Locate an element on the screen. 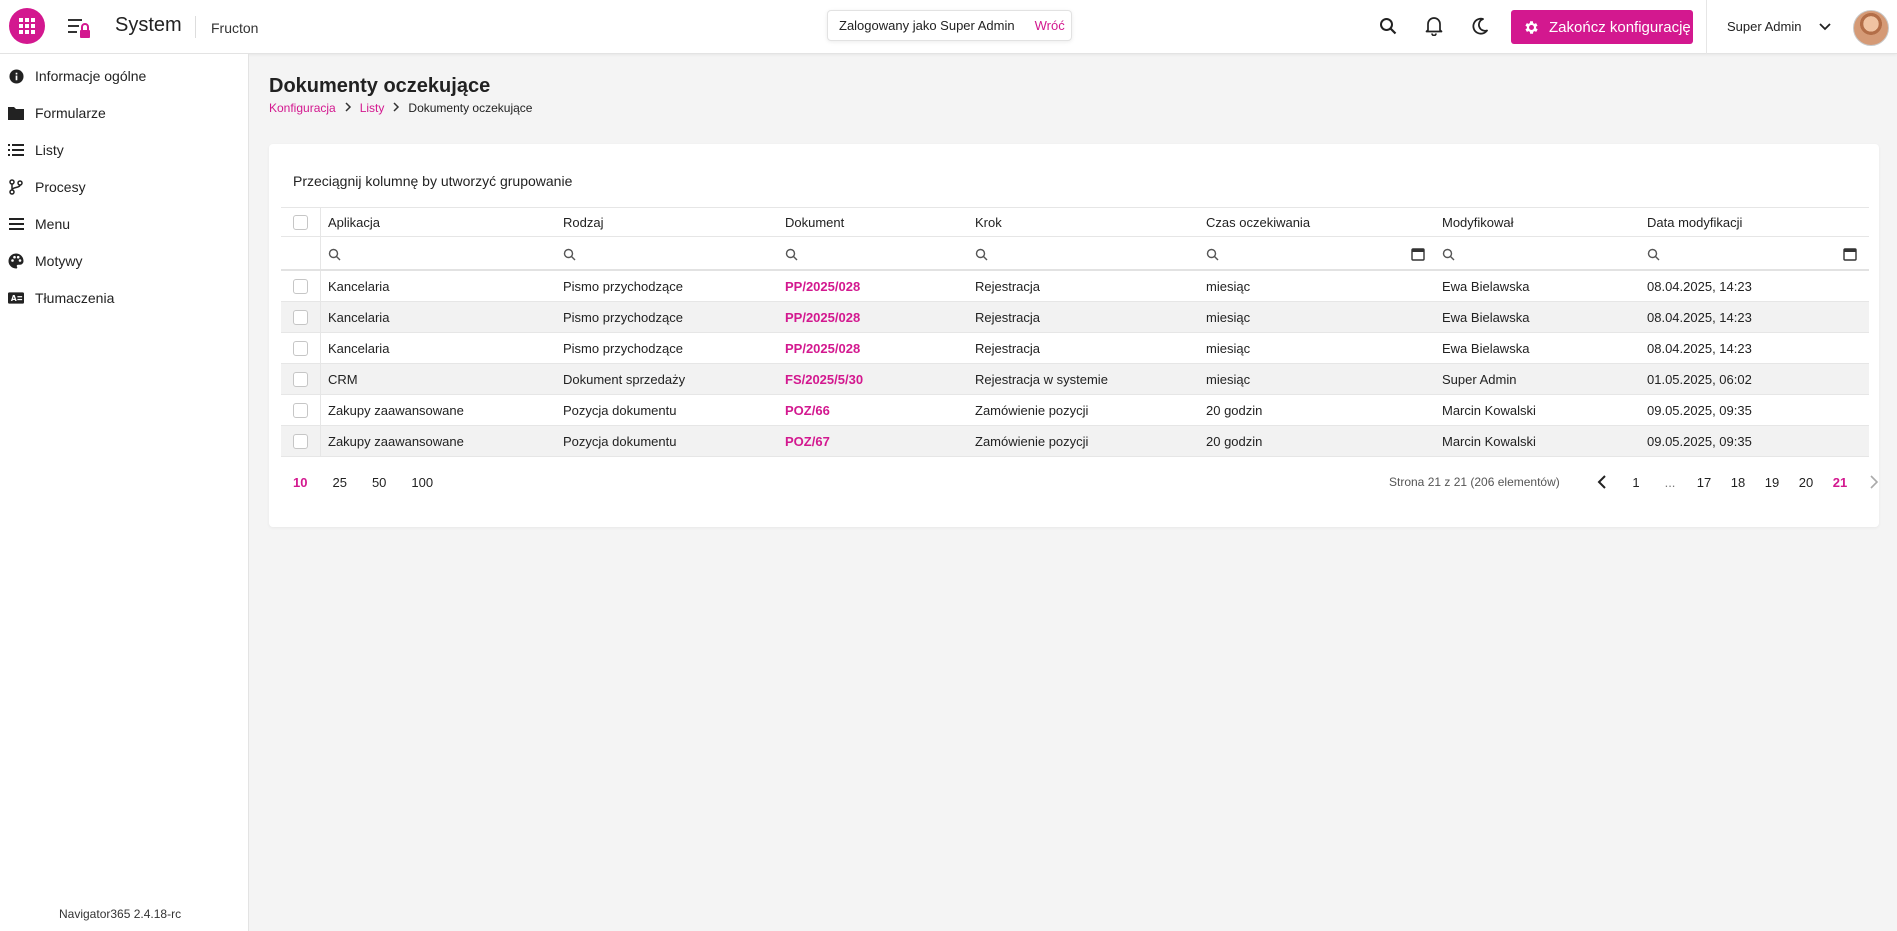 This screenshot has height=931, width=1897. cell-modyfikowal: Ewa Bielawska is located at coordinates (1486, 286).